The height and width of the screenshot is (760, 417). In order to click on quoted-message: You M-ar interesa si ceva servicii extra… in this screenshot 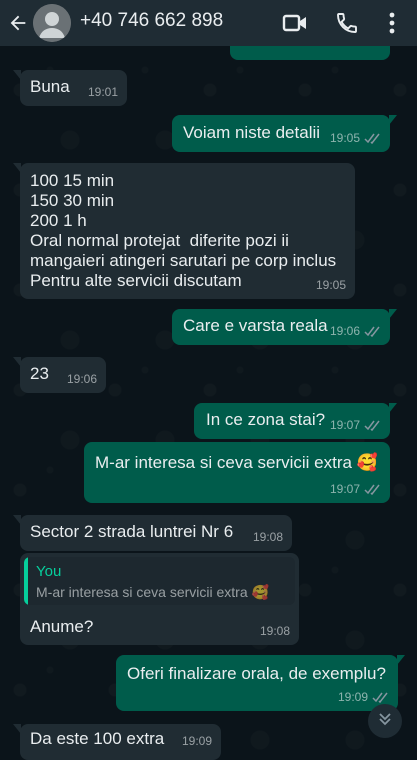, I will do `click(159, 581)`.